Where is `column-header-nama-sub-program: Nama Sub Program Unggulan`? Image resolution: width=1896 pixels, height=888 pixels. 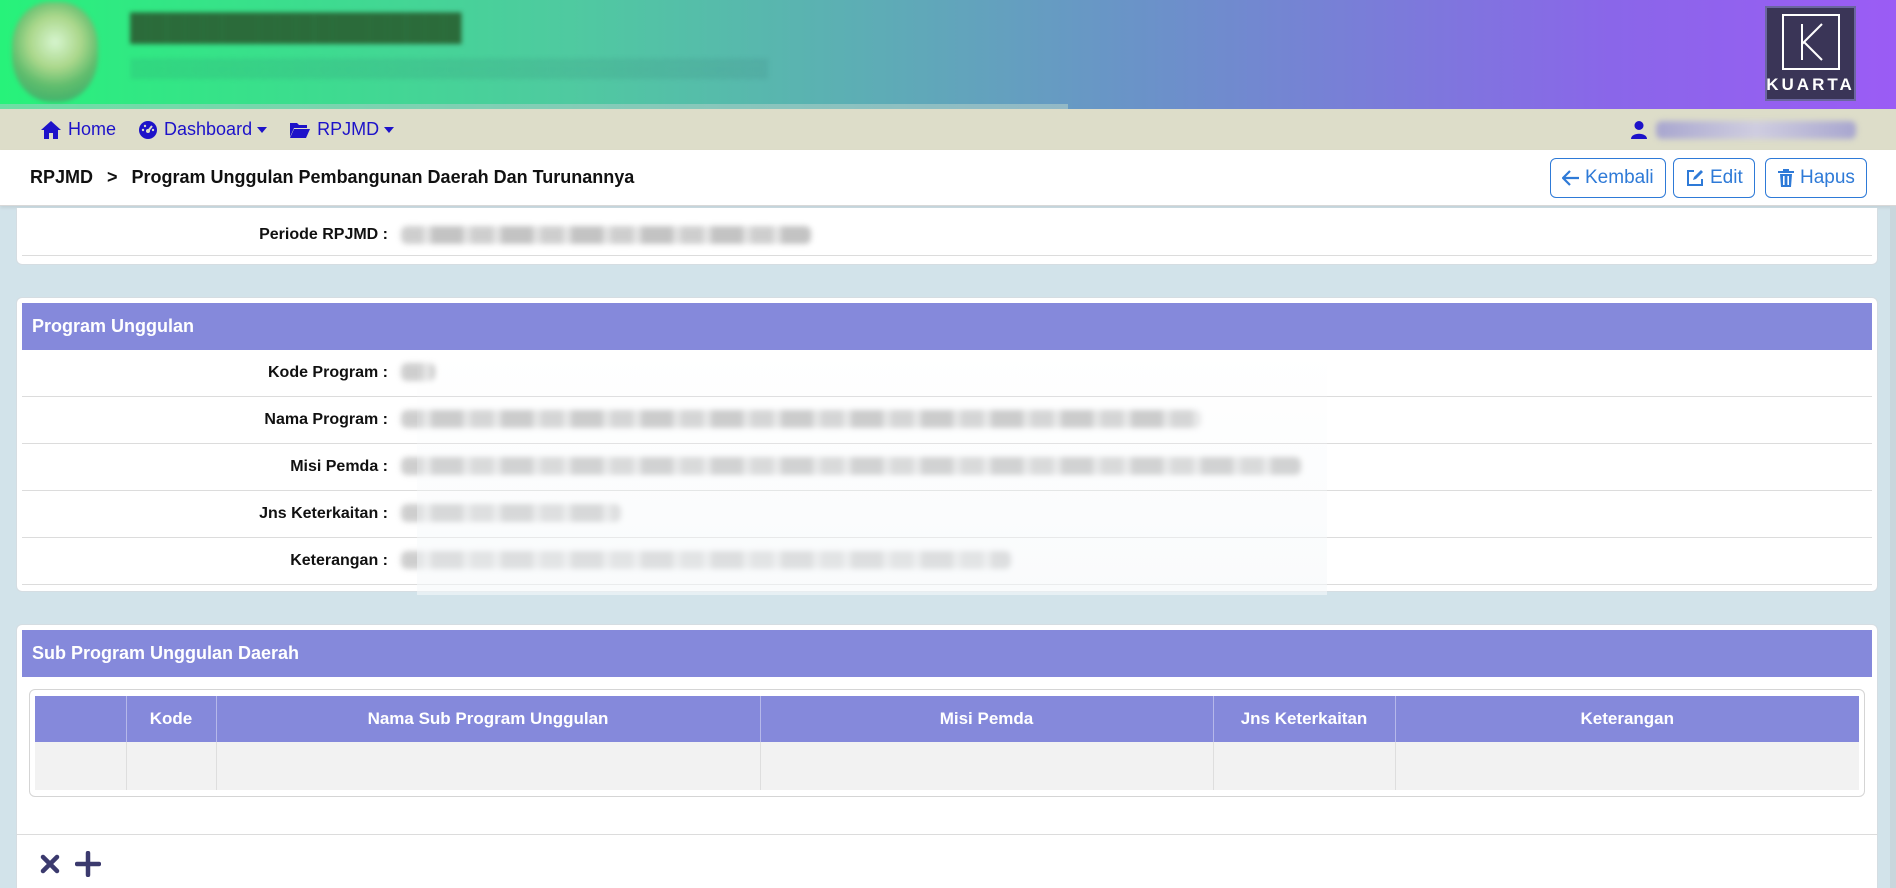
column-header-nama-sub-program: Nama Sub Program Unggulan is located at coordinates (487, 719).